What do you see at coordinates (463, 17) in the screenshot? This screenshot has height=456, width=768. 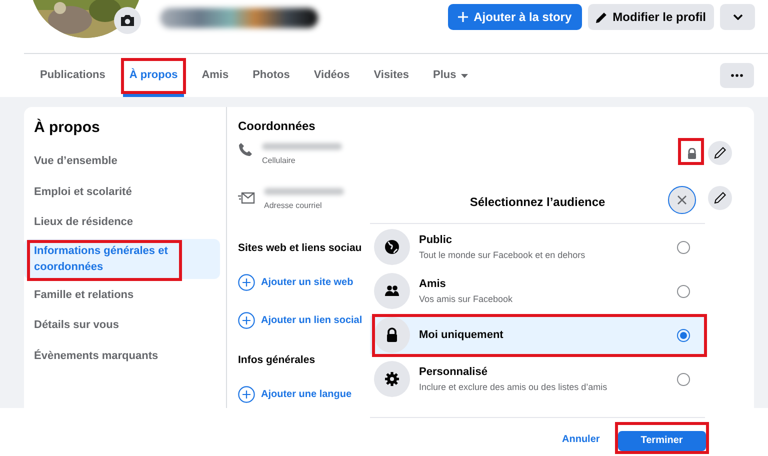 I see `plus-icon` at bounding box center [463, 17].